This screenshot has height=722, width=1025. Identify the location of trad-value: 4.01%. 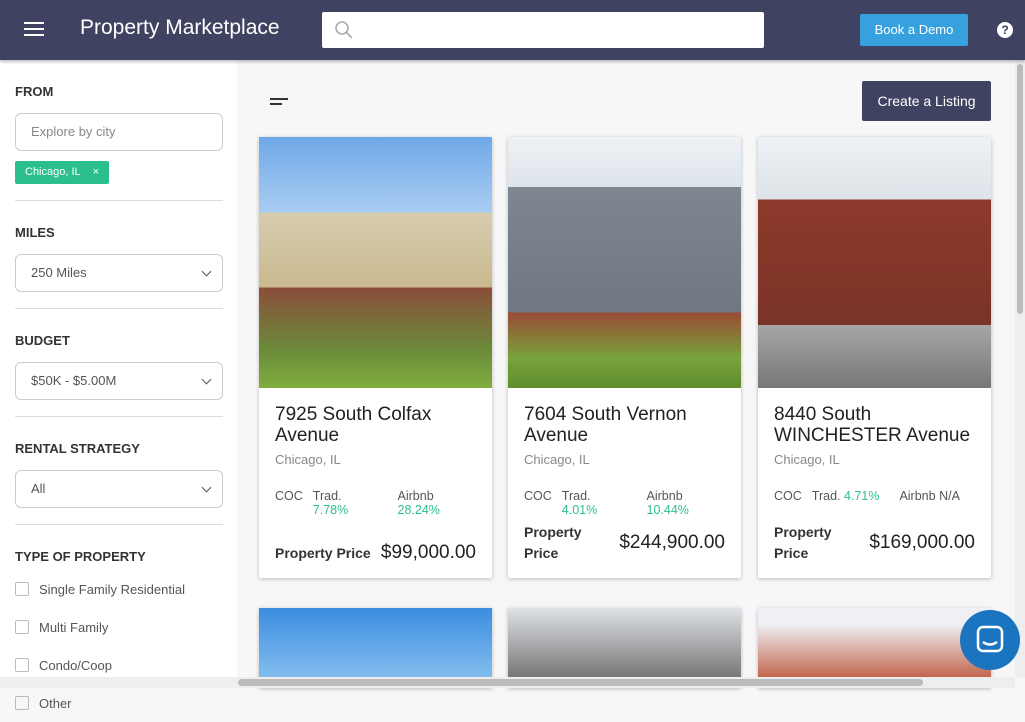
(579, 510).